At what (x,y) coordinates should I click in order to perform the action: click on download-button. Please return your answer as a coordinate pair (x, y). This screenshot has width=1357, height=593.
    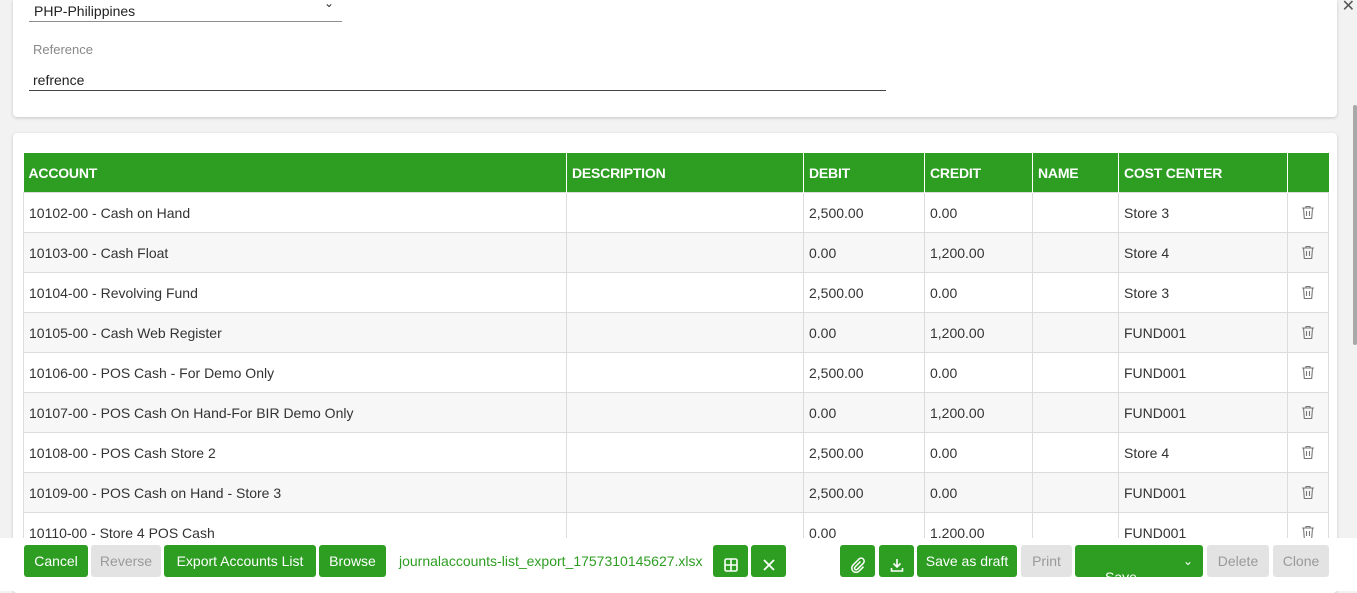
    Looking at the image, I should click on (896, 561).